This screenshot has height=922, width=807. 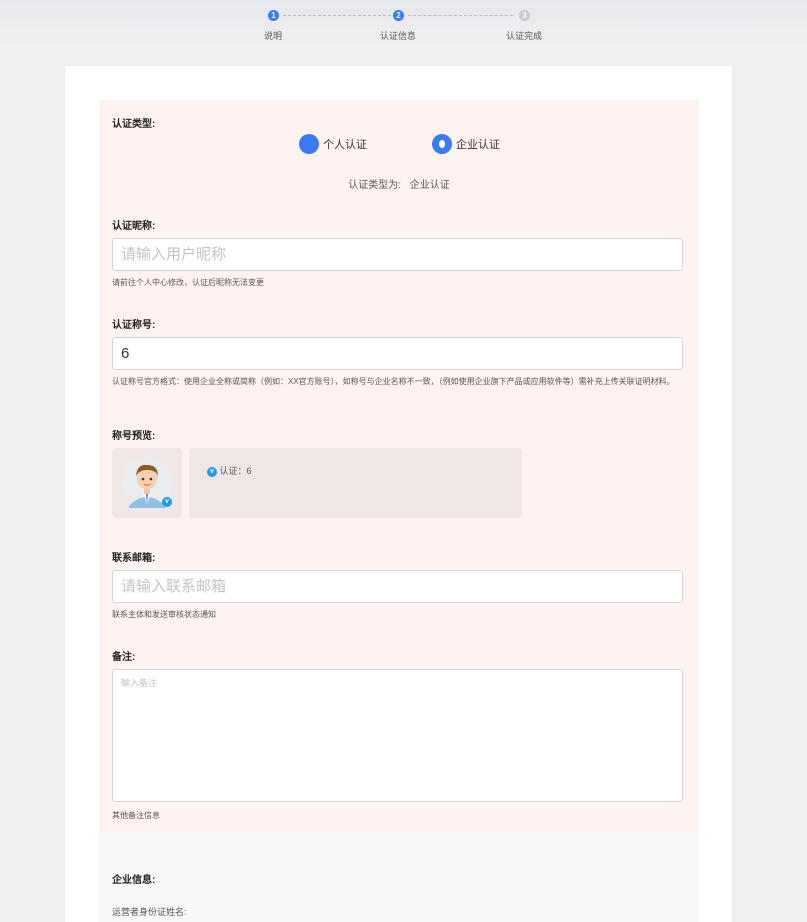 I want to click on company-info-panel: 企业信息: 运营者身份证姓名:, so click(x=399, y=878).